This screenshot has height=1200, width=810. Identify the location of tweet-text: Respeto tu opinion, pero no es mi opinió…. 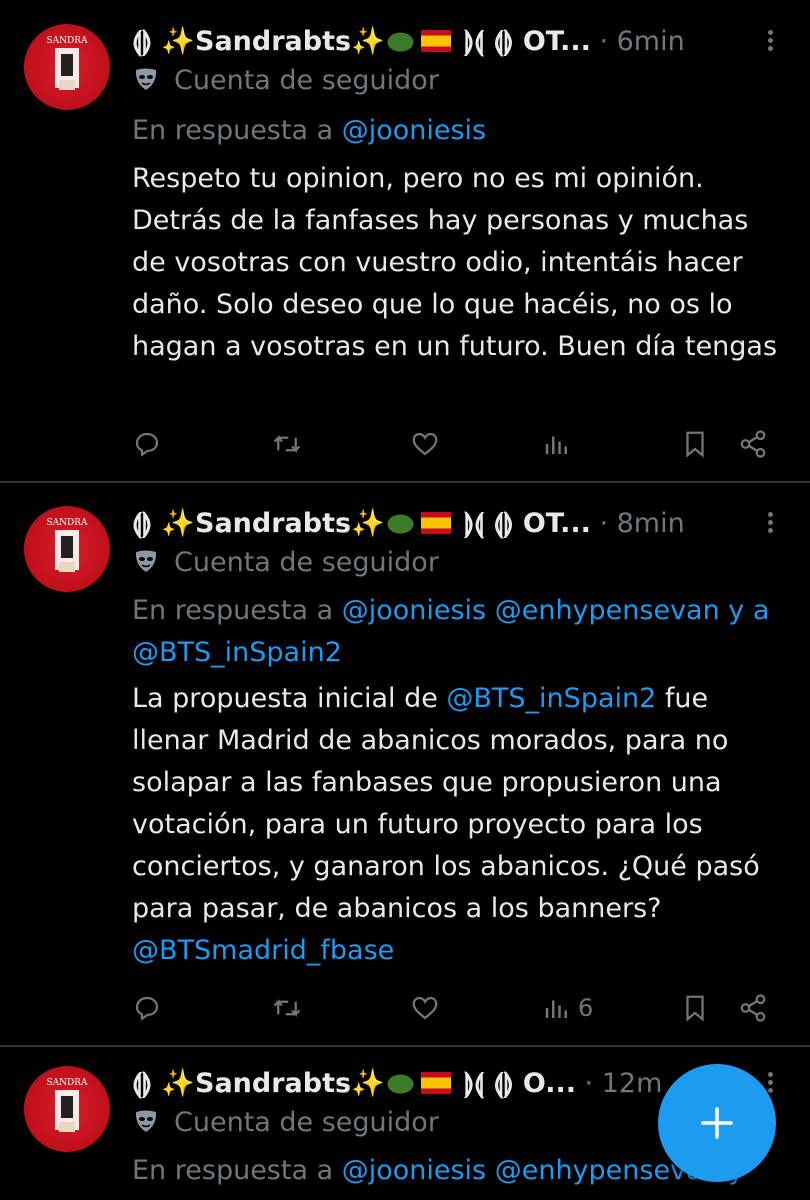
(455, 262).